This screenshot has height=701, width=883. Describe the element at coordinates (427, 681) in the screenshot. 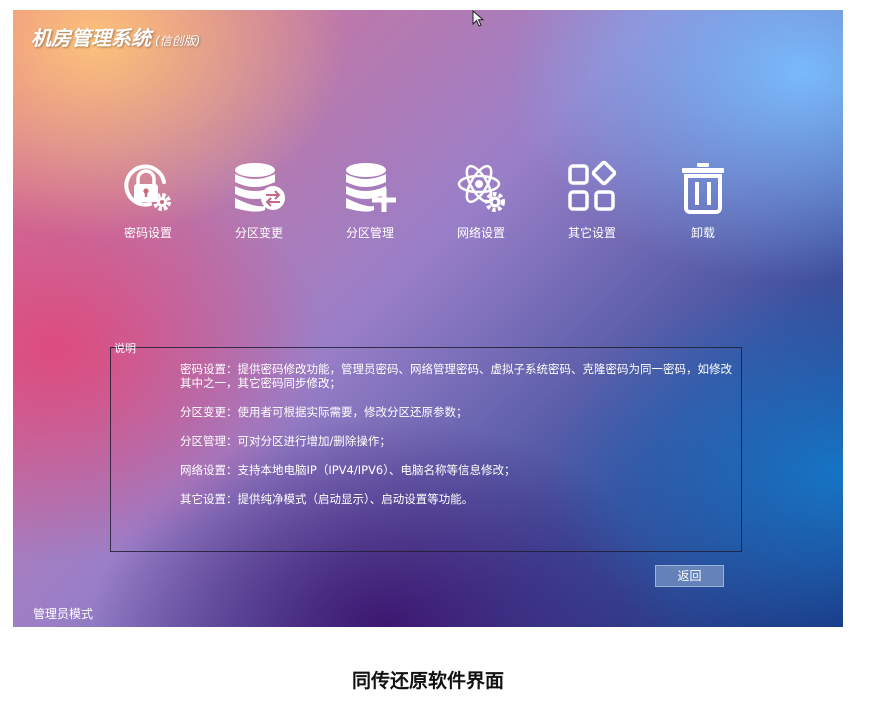

I see `figure-caption: 同传还原软件界面` at that location.